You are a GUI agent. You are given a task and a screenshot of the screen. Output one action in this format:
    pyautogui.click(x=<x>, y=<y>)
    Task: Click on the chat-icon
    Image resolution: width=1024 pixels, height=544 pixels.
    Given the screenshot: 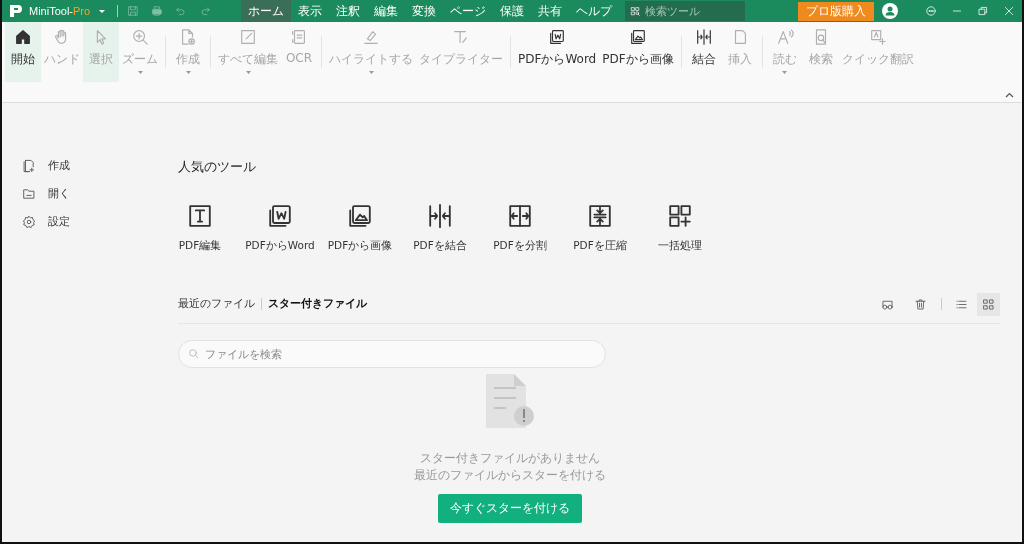 What is the action you would take?
    pyautogui.click(x=931, y=11)
    